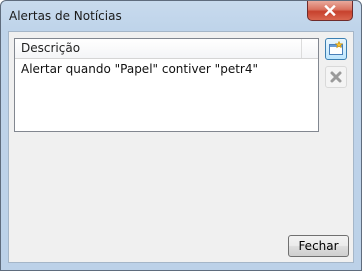  What do you see at coordinates (65, 16) in the screenshot?
I see `window-title: Alertas de Notícias` at bounding box center [65, 16].